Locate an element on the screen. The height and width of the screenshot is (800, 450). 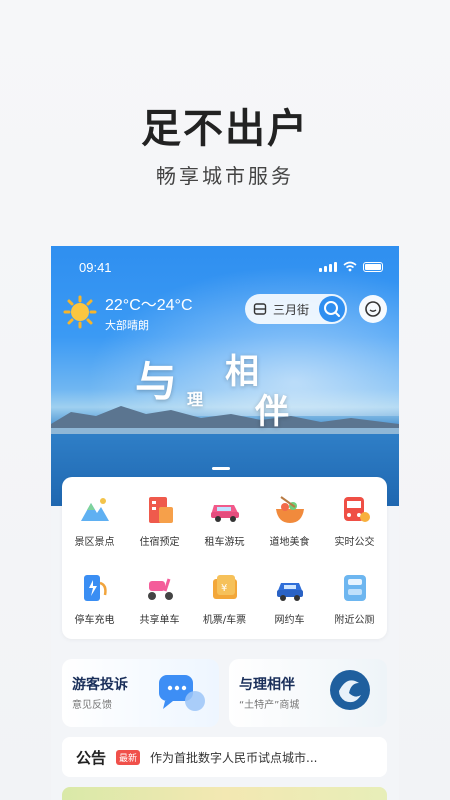
battery-icon is located at coordinates (373, 266).